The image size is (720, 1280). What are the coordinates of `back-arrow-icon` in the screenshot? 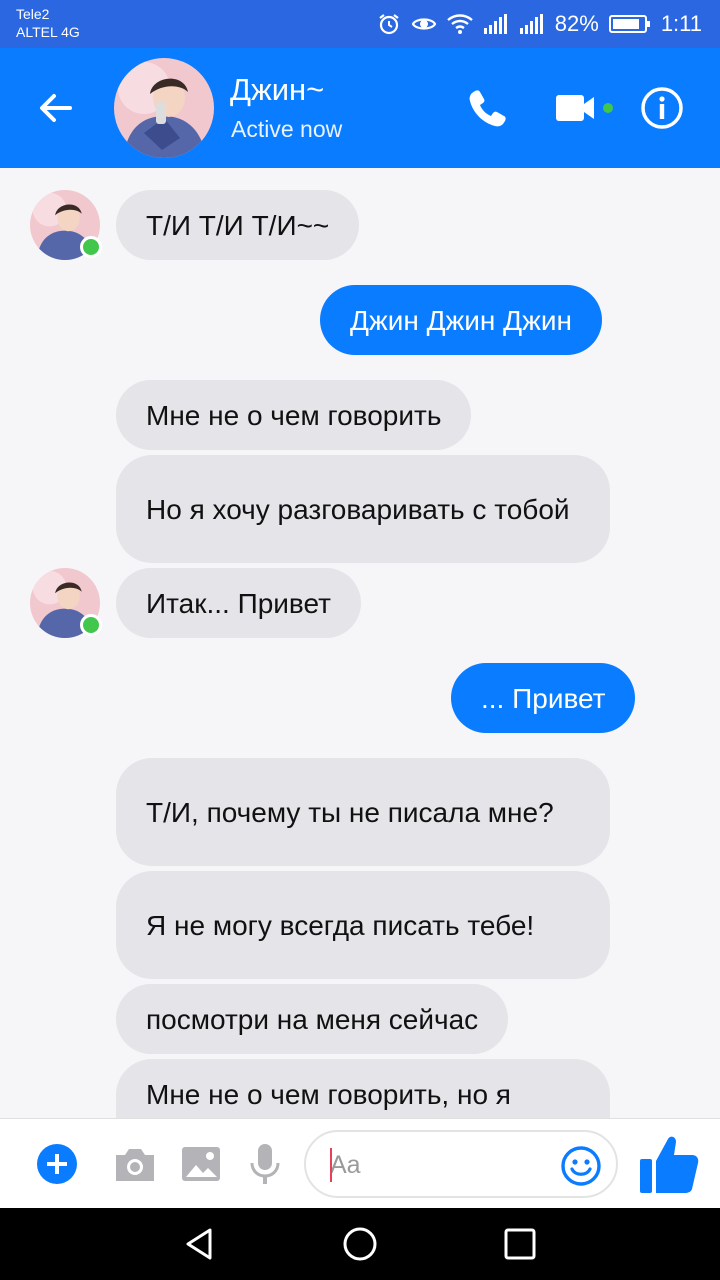 It's located at (56, 108).